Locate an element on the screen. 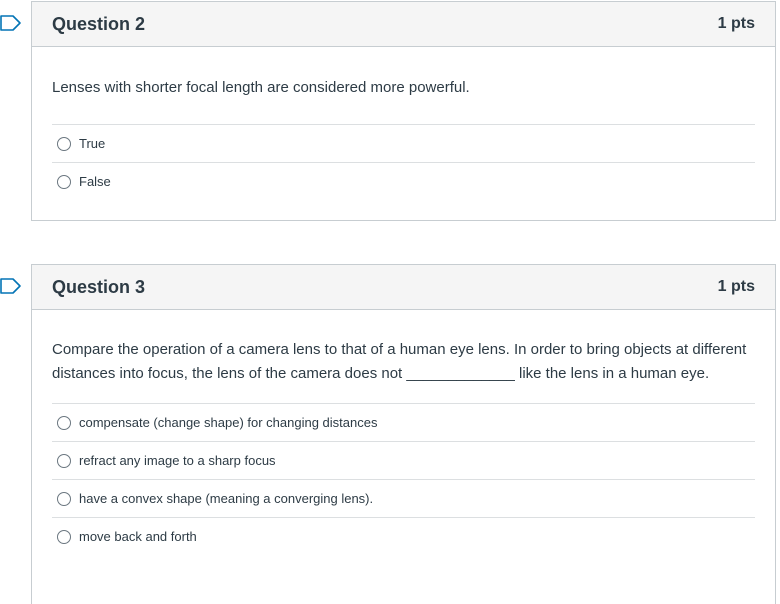 The width and height of the screenshot is (780, 604). answer-label: True is located at coordinates (92, 143).